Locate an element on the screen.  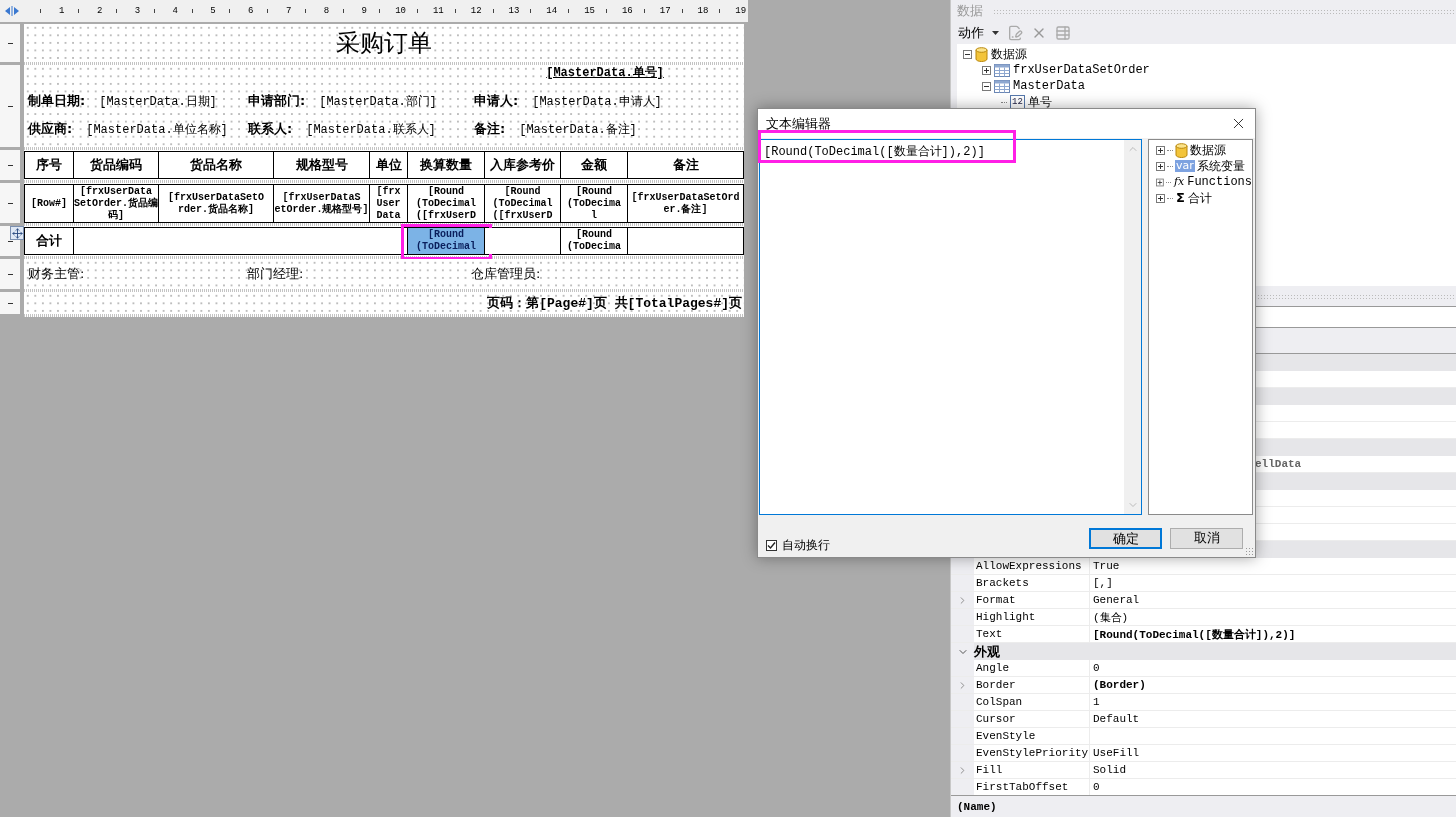
property-name: EvenStylePriority is located at coordinates (1032, 753).